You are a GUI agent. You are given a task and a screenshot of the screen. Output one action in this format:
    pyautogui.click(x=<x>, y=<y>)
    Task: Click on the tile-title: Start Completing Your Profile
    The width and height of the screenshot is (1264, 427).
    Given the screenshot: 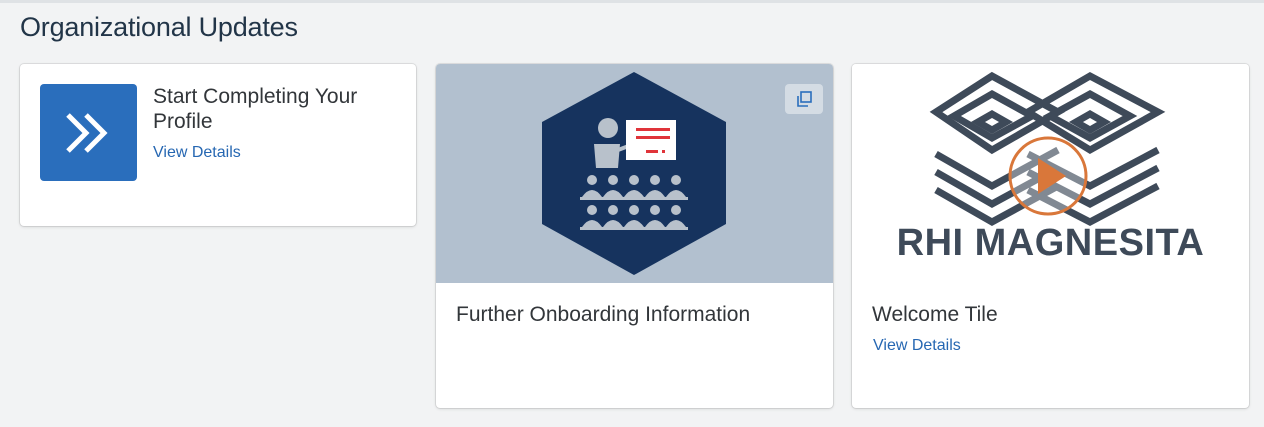 What is the action you would take?
    pyautogui.click(x=255, y=109)
    